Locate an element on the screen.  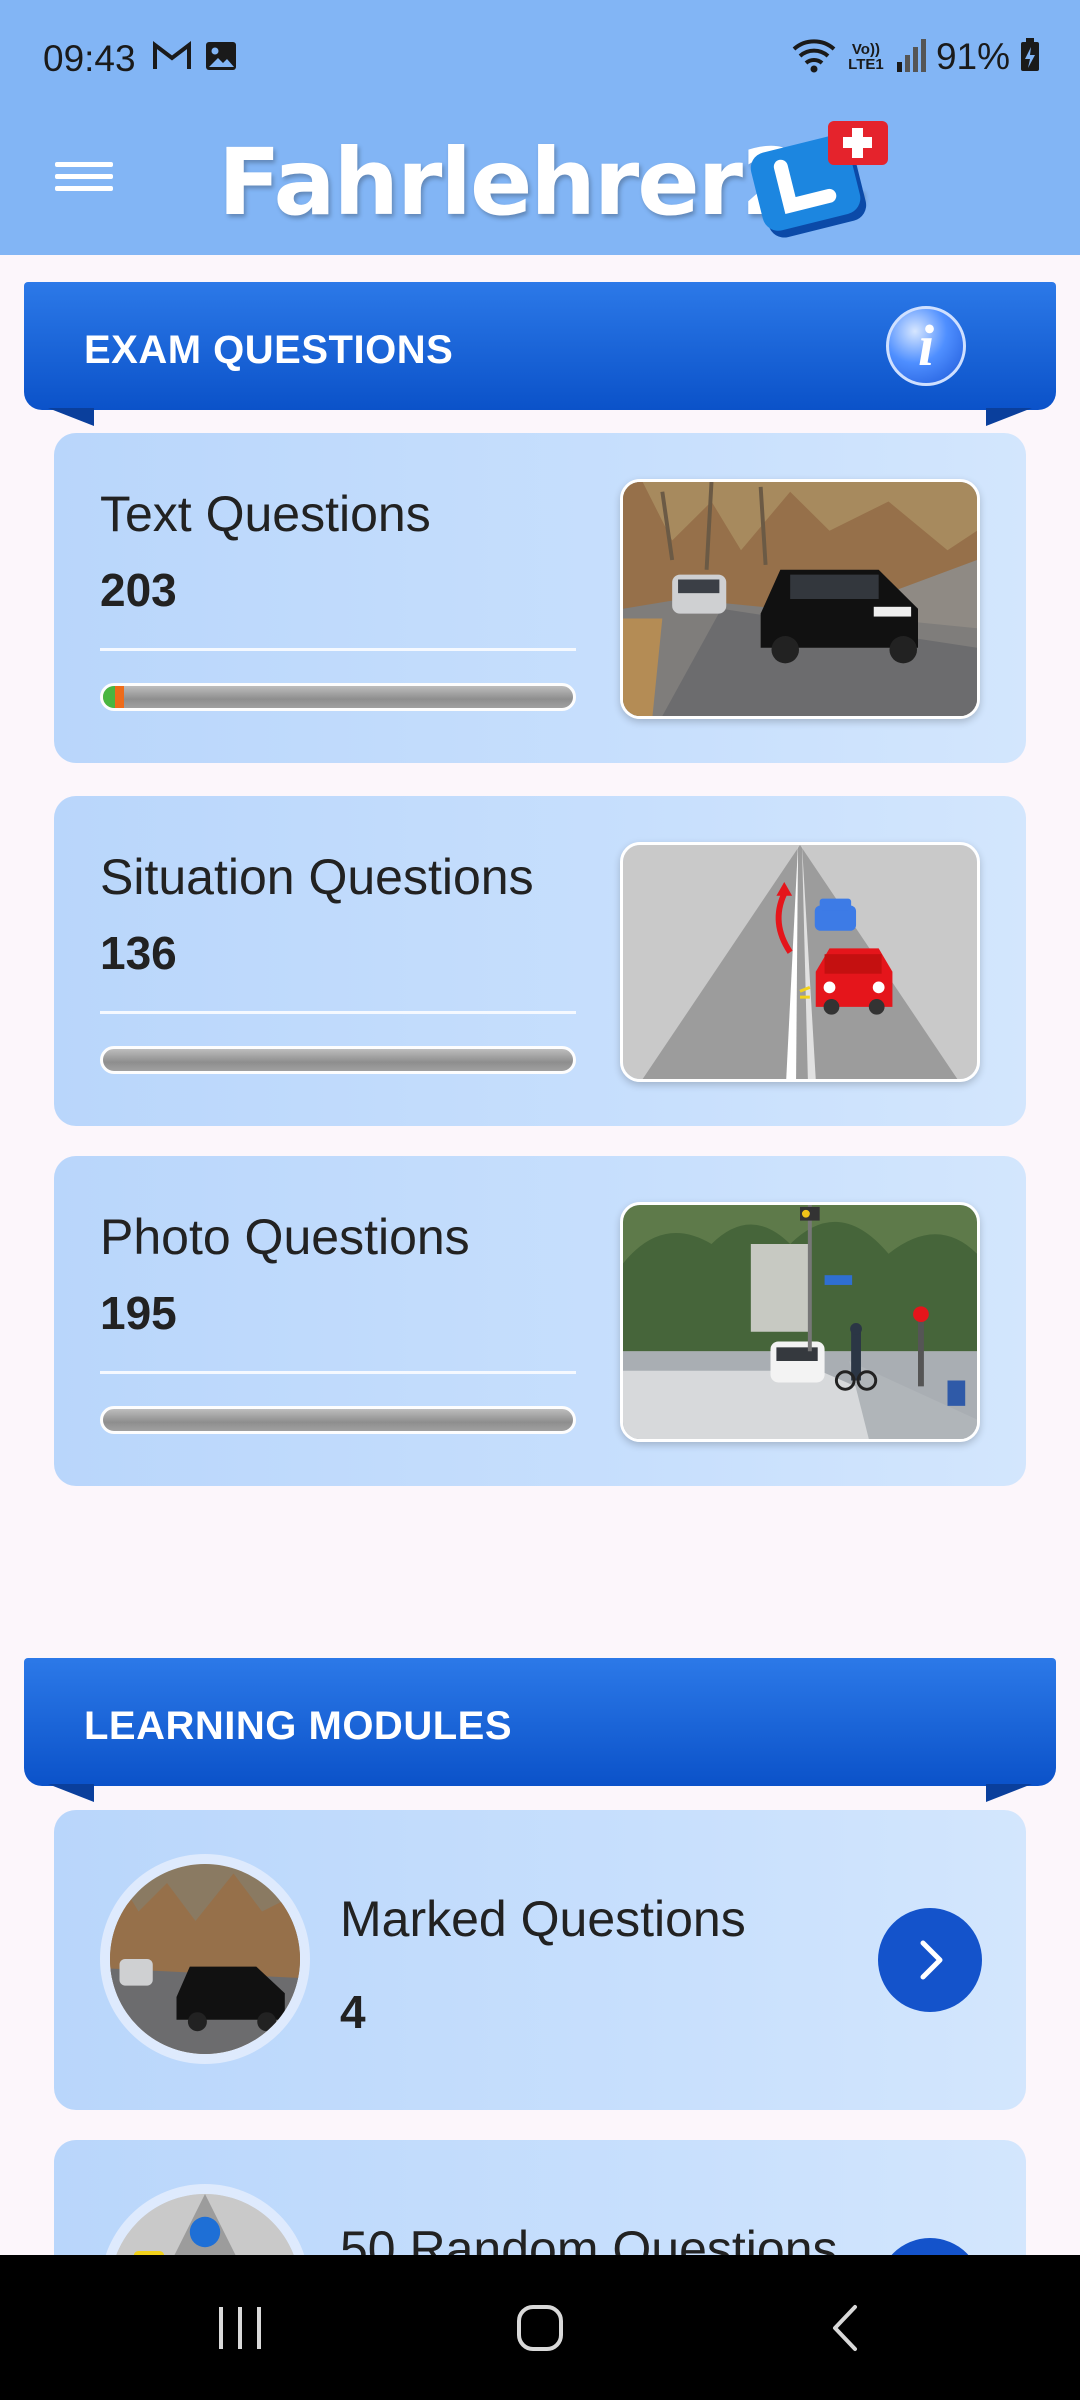
navigation-bar is located at coordinates (540, 2327).